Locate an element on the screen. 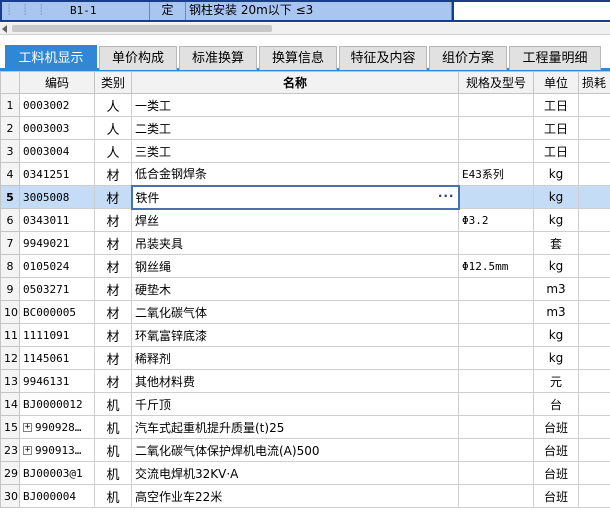  spec-cell: E43系列 is located at coordinates (496, 174).